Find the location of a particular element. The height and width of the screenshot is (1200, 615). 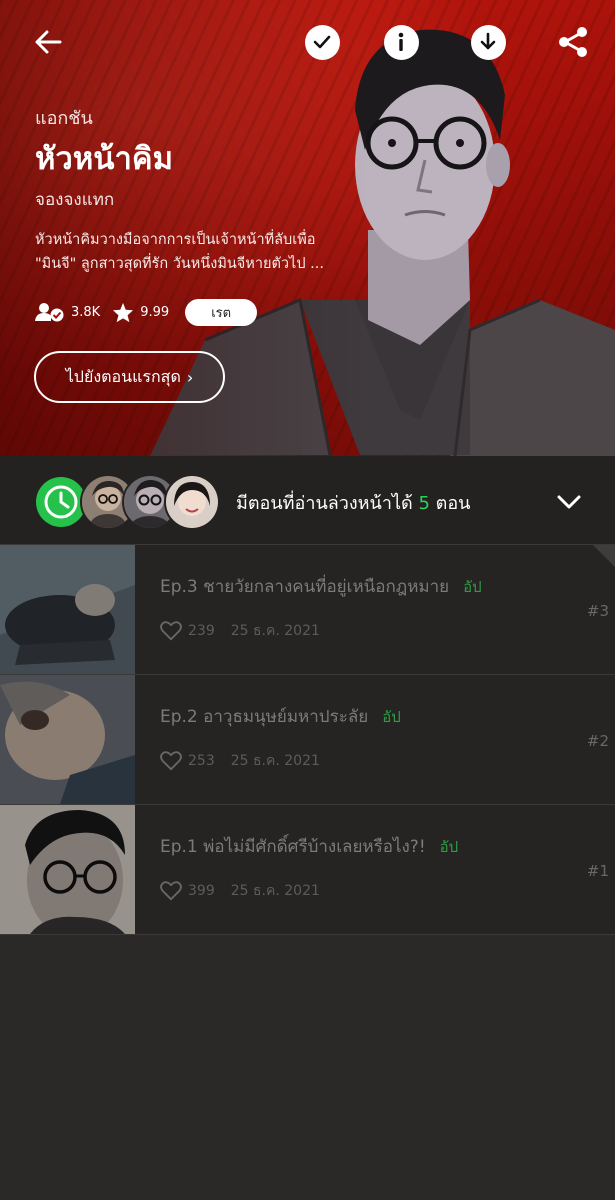

arrow-left-icon is located at coordinates (48, 42).